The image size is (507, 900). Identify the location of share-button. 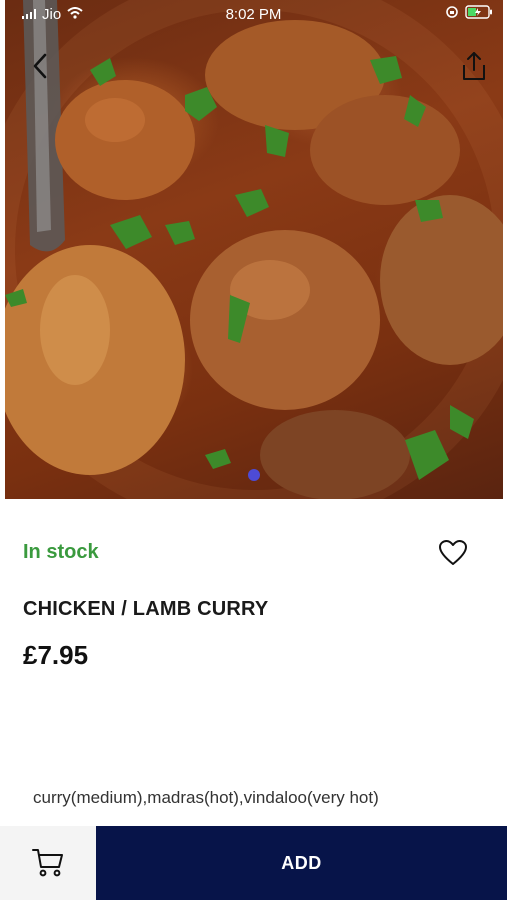
(474, 66).